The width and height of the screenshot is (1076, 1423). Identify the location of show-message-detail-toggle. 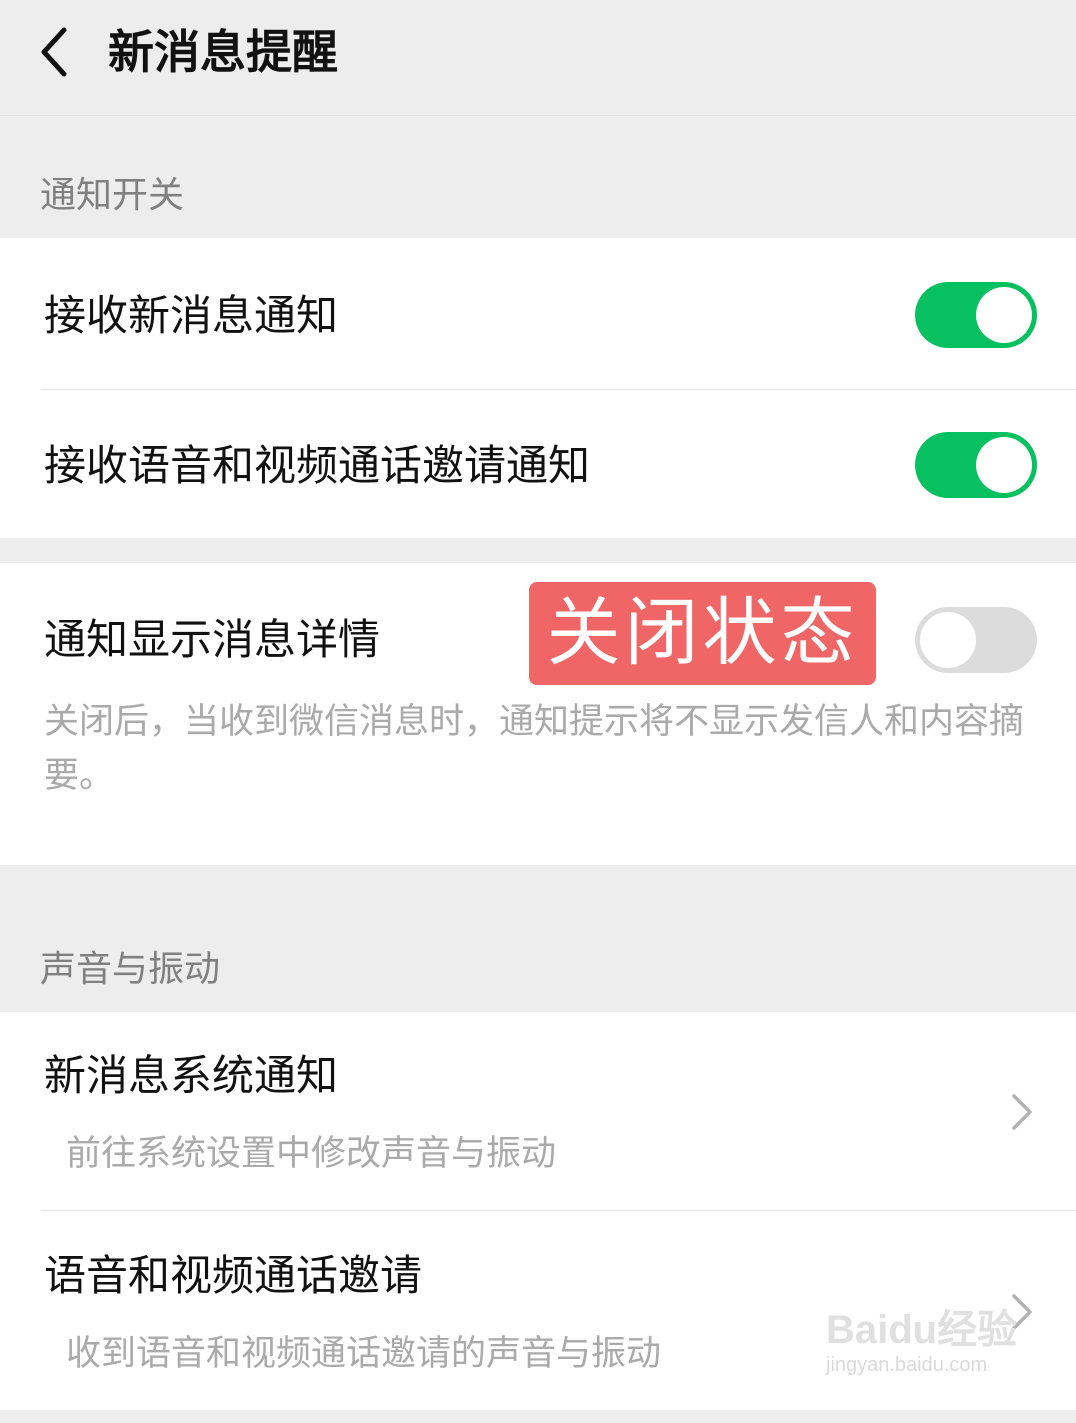
(976, 640).